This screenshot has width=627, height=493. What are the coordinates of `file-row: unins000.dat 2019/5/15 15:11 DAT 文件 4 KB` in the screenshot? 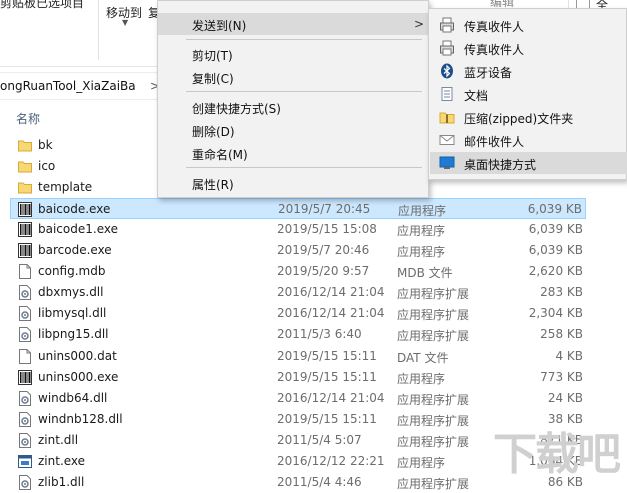 It's located at (313, 356).